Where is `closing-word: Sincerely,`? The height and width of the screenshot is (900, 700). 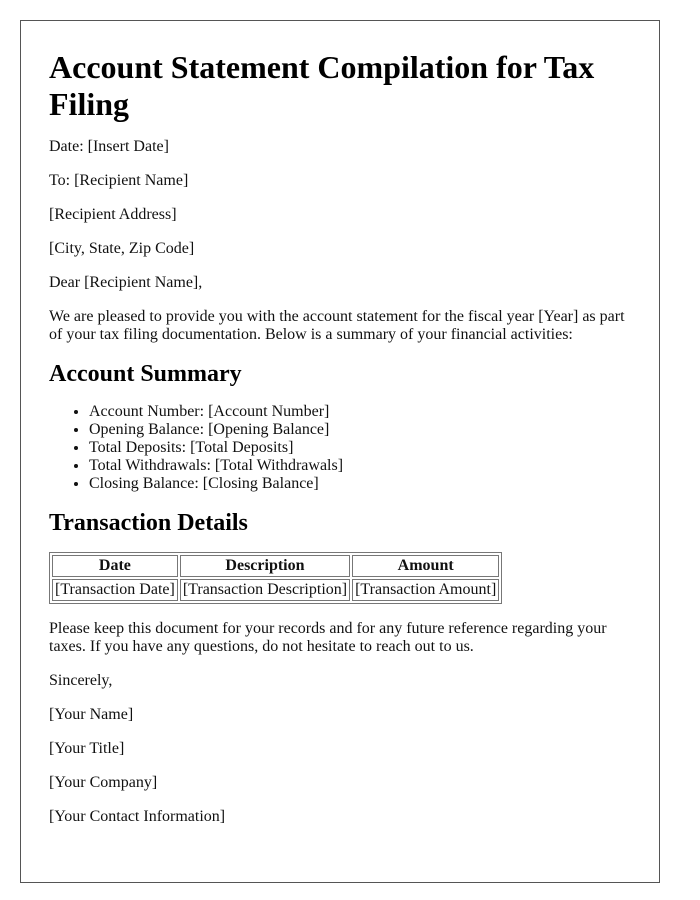 closing-word: Sincerely, is located at coordinates (81, 680).